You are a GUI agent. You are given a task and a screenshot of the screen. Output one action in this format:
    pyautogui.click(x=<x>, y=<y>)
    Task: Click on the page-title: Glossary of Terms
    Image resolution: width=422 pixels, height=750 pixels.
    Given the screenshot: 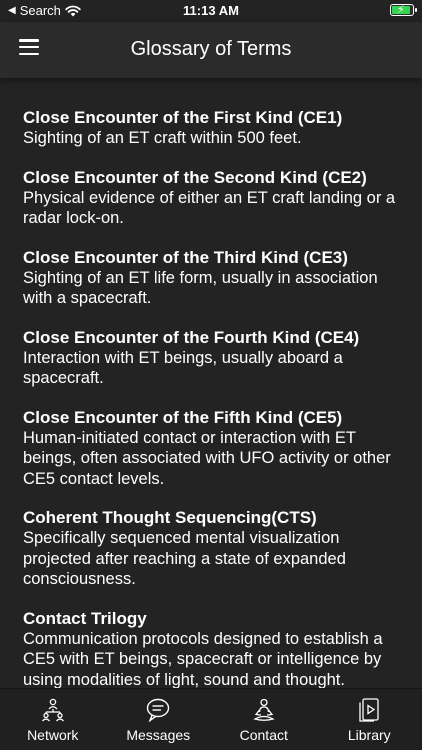 What is the action you would take?
    pyautogui.click(x=211, y=49)
    